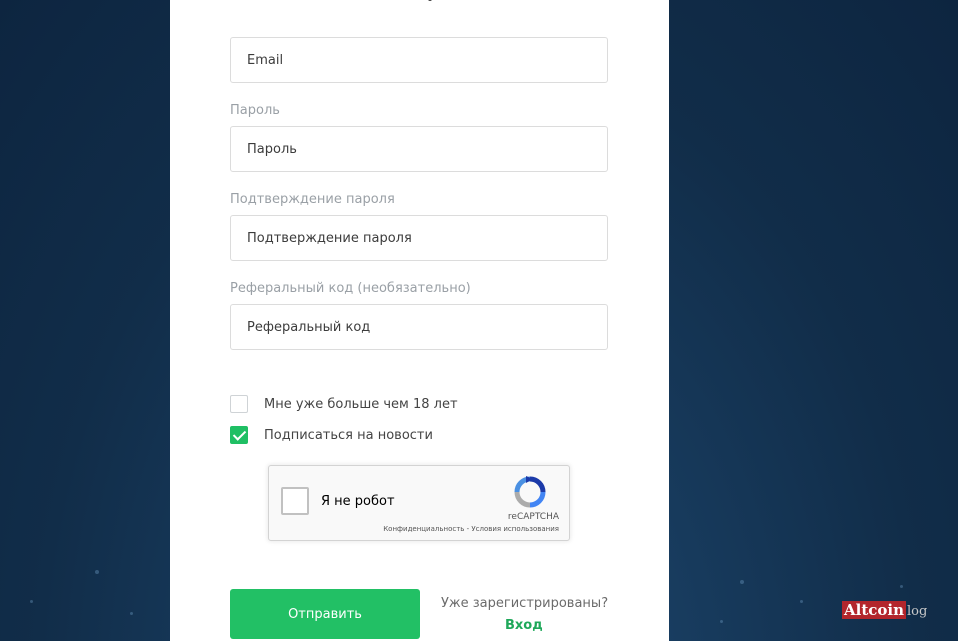 The height and width of the screenshot is (641, 958). I want to click on newsletter-checkbox-label: Подписаться на новости, so click(348, 435).